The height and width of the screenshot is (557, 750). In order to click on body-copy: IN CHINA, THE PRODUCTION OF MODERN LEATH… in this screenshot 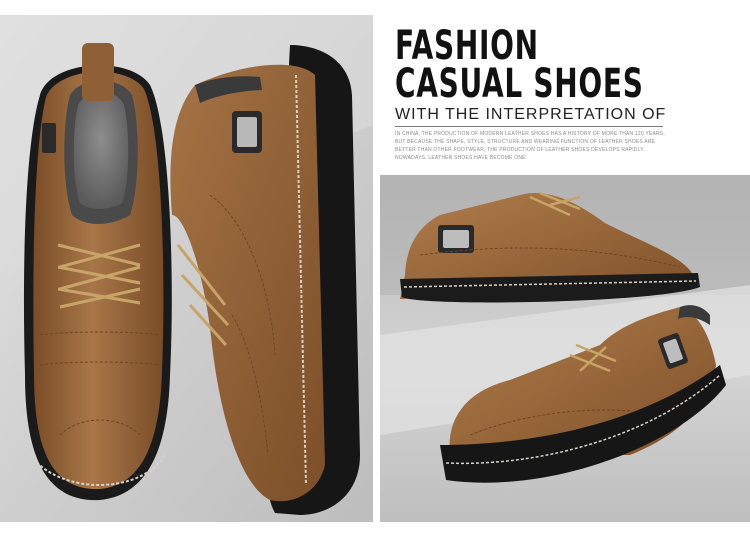, I will do `click(530, 146)`.